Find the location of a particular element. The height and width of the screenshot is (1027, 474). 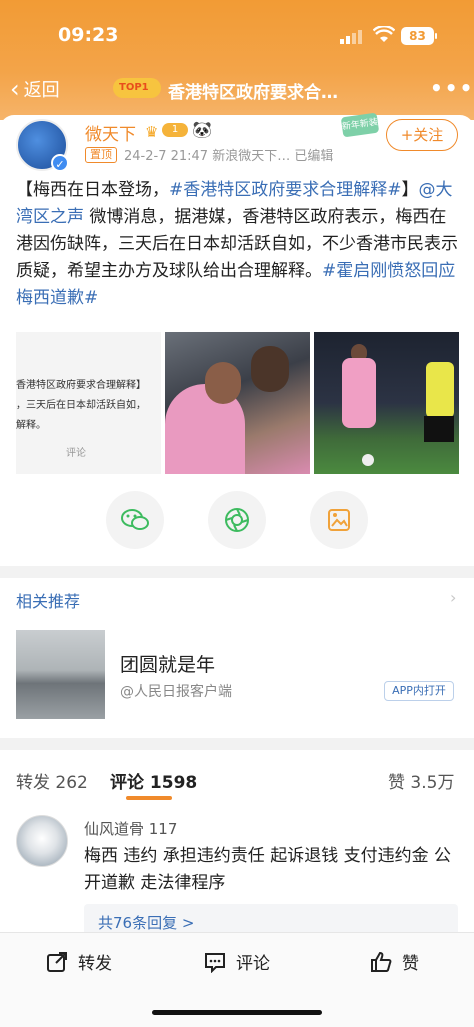

more-icon: ••• is located at coordinates (452, 88).